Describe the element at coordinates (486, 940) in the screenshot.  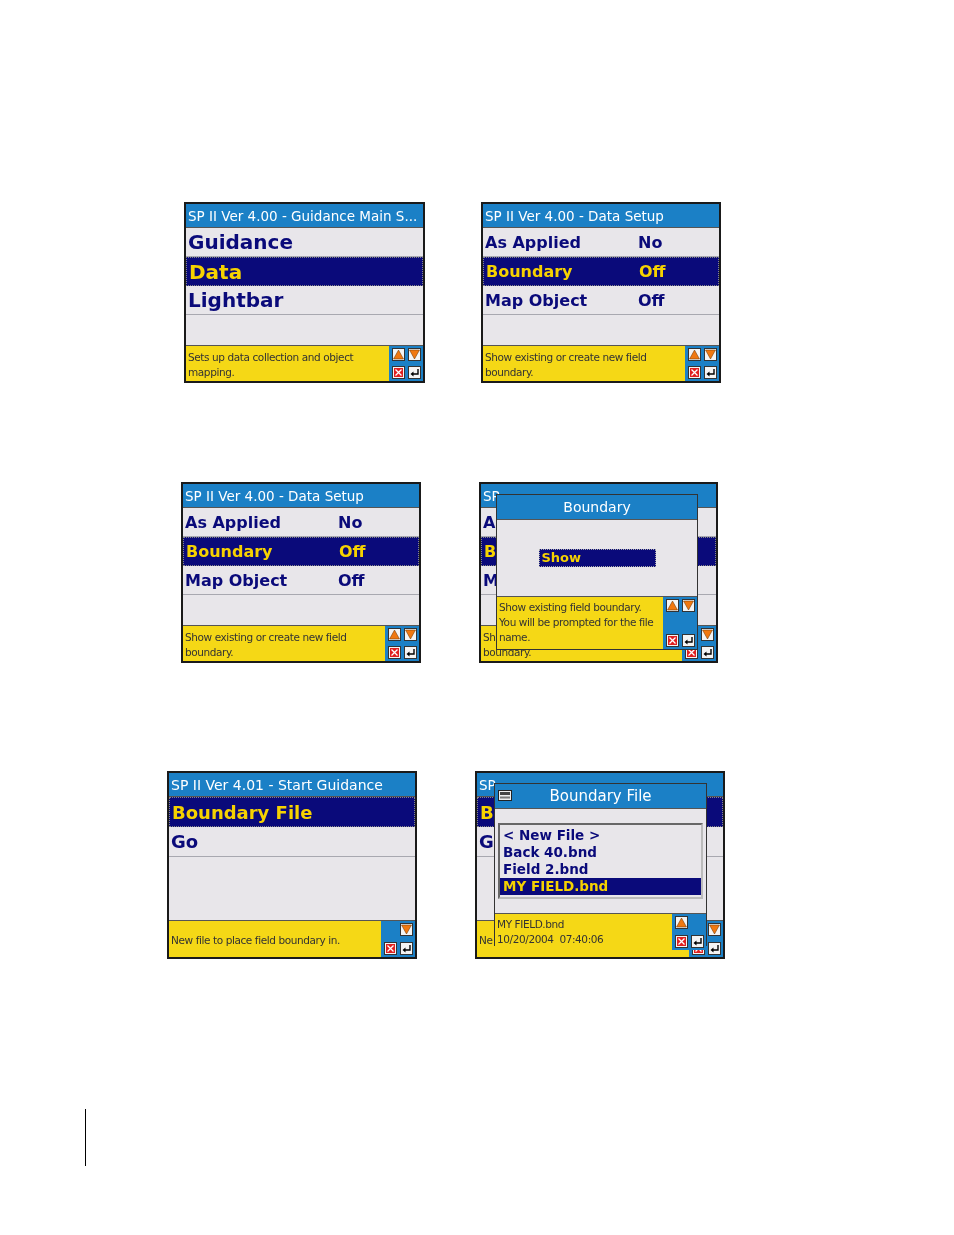
I see `hint-text: Ne` at that location.